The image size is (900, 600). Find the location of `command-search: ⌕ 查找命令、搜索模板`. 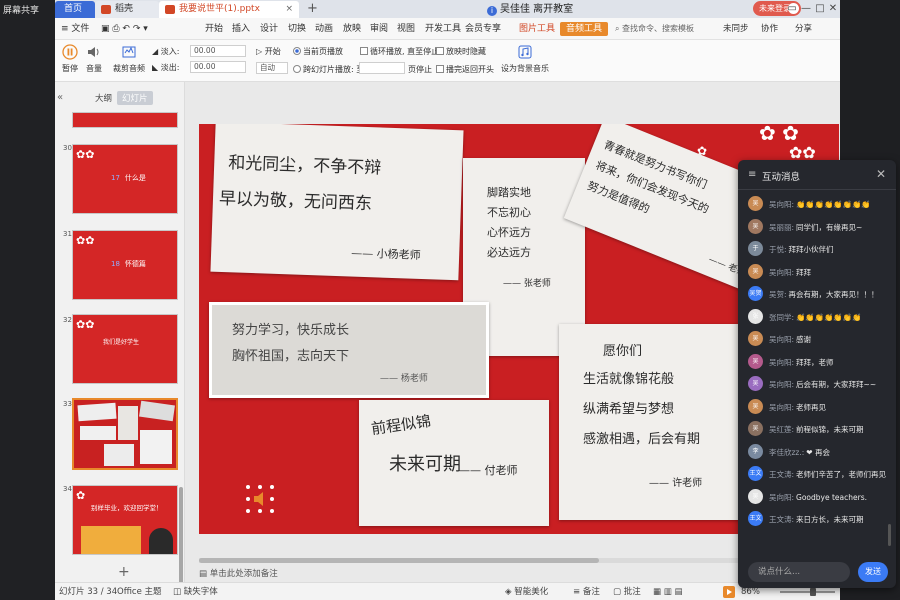

command-search: ⌕ 查找命令、搜索模板 is located at coordinates (654, 29).